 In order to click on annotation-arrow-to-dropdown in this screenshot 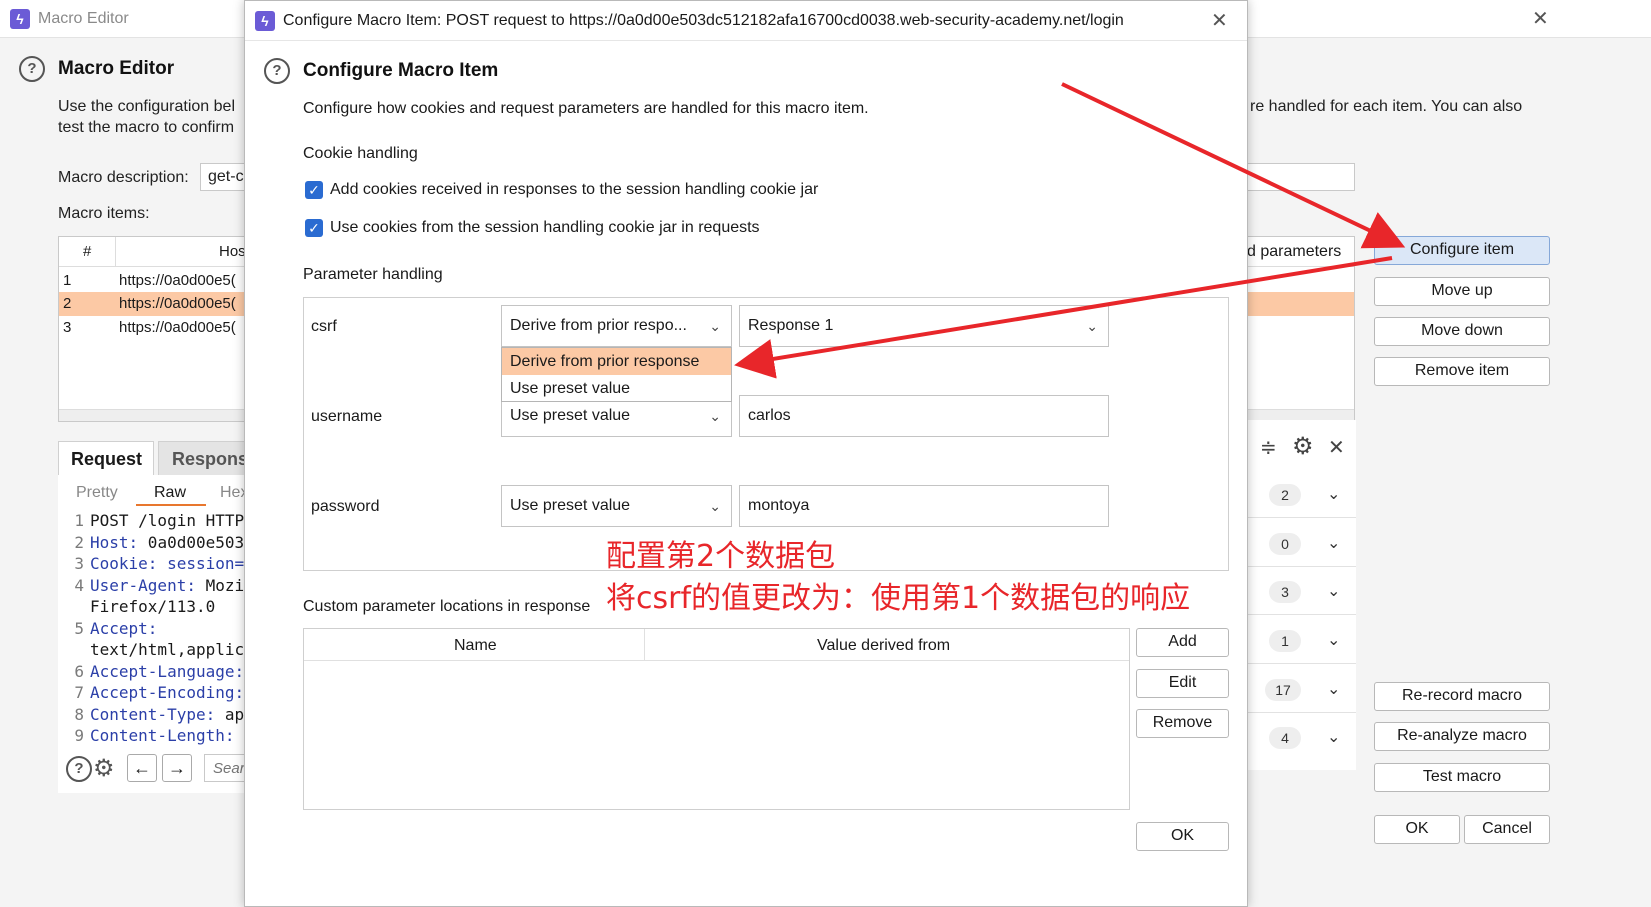, I will do `click(1063, 317)`.